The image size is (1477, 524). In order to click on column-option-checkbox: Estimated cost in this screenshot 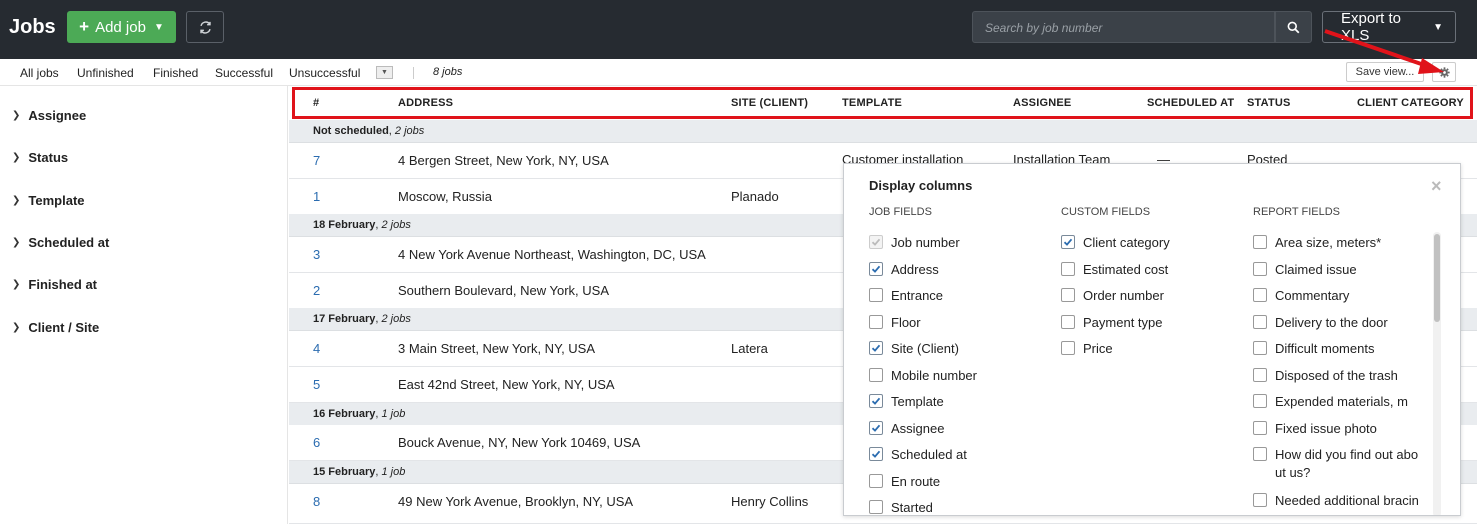, I will do `click(1114, 270)`.